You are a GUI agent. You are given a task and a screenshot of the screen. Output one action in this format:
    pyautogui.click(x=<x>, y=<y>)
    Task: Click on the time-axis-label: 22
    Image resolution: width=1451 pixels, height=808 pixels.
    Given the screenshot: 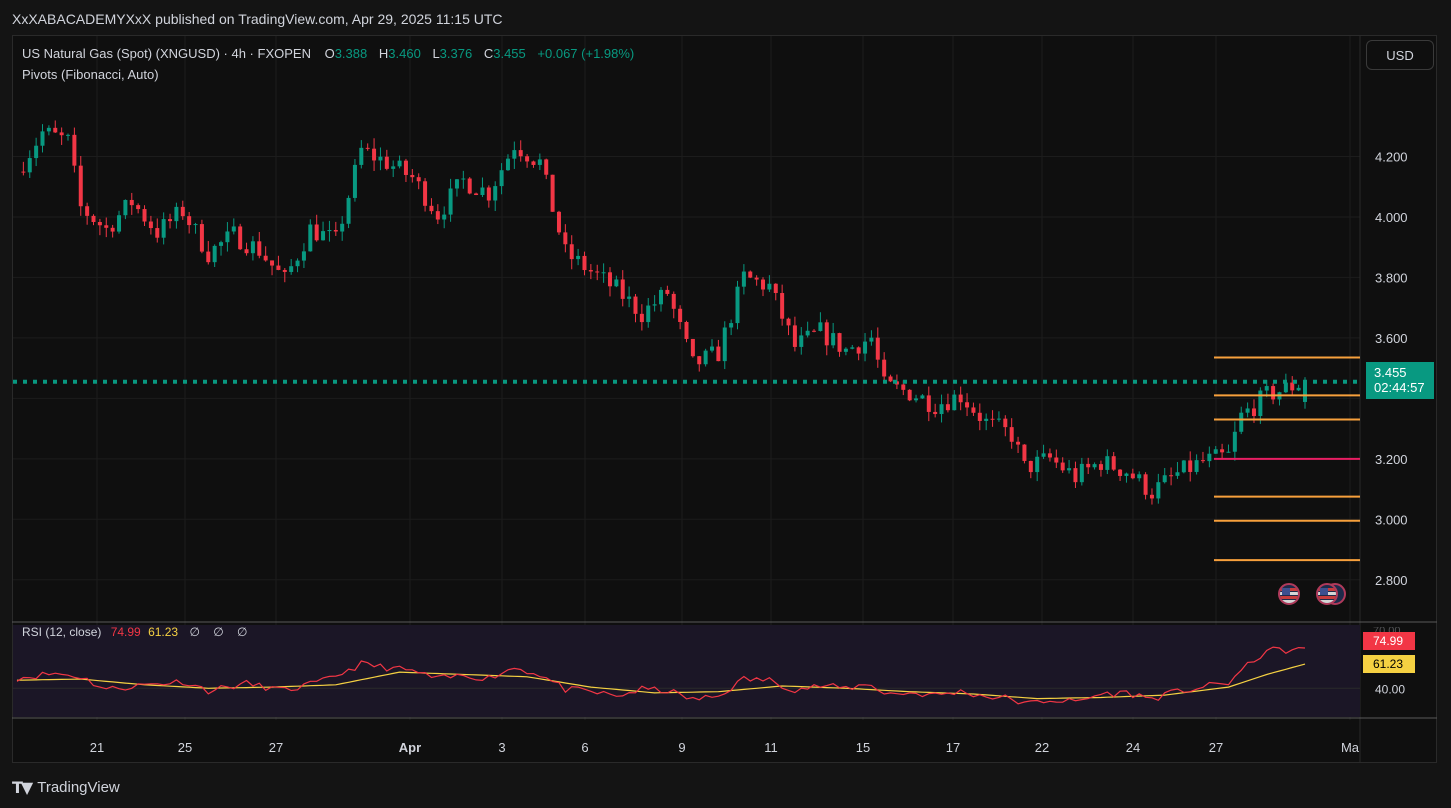 What is the action you would take?
    pyautogui.click(x=1042, y=747)
    